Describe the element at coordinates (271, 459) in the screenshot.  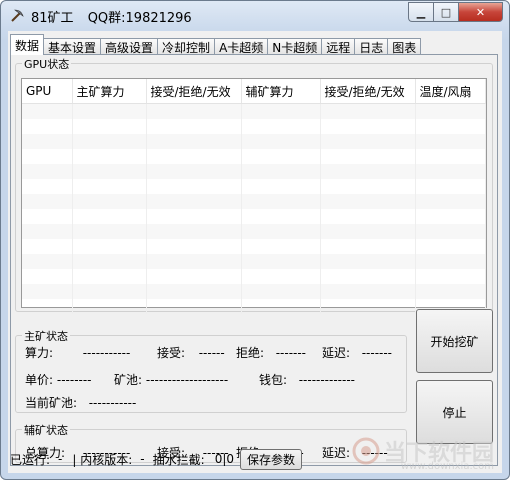
I see `save-settings-button: 保存参数` at that location.